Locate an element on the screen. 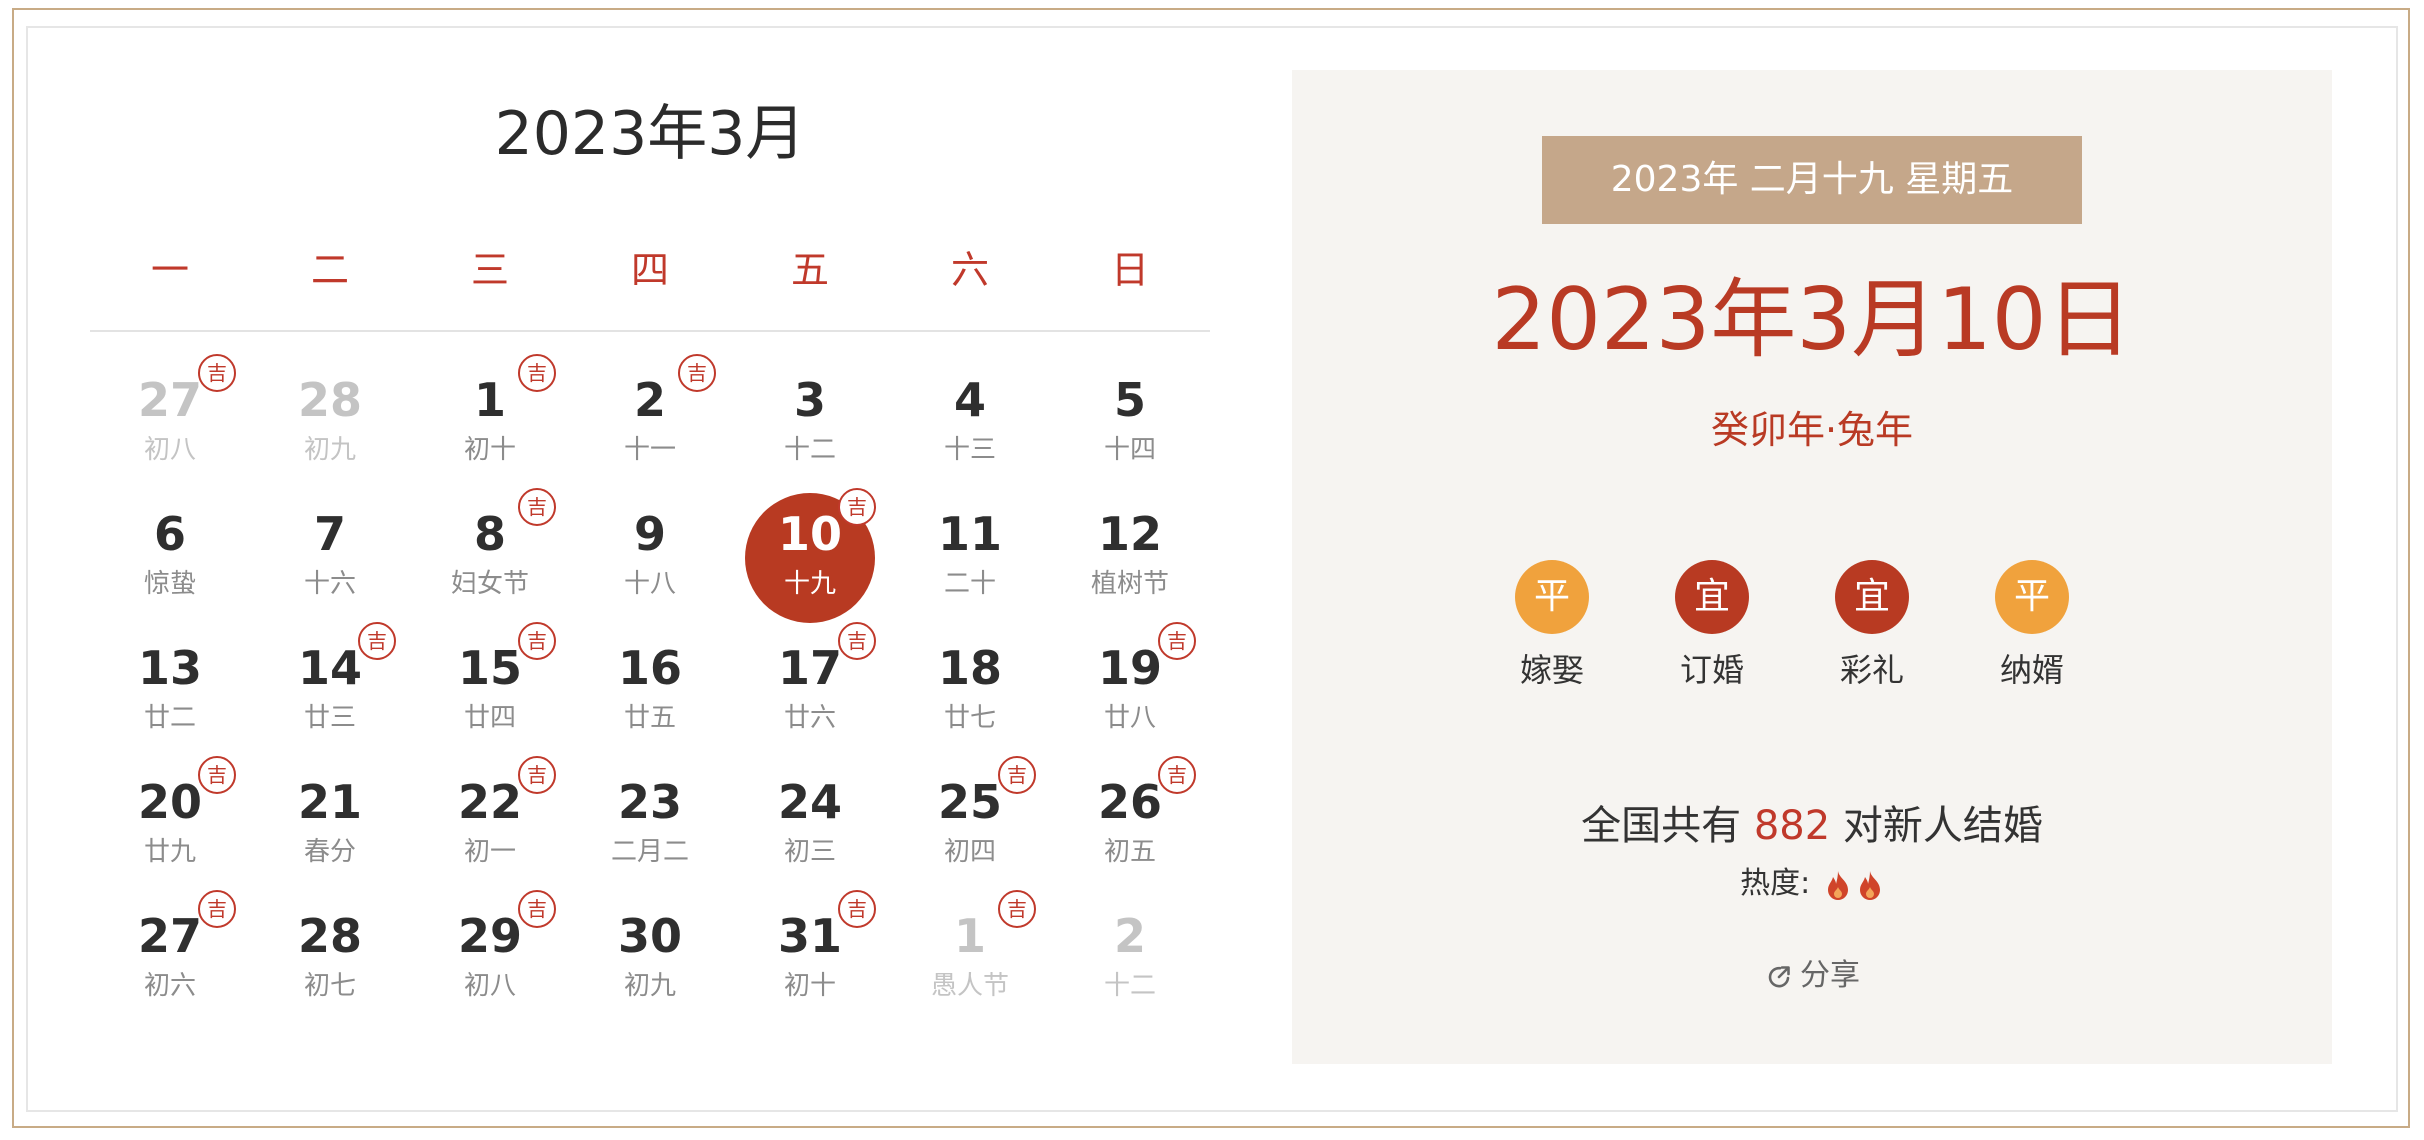 The height and width of the screenshot is (1140, 2424). calendar-day: 7 十六 is located at coordinates (330, 561).